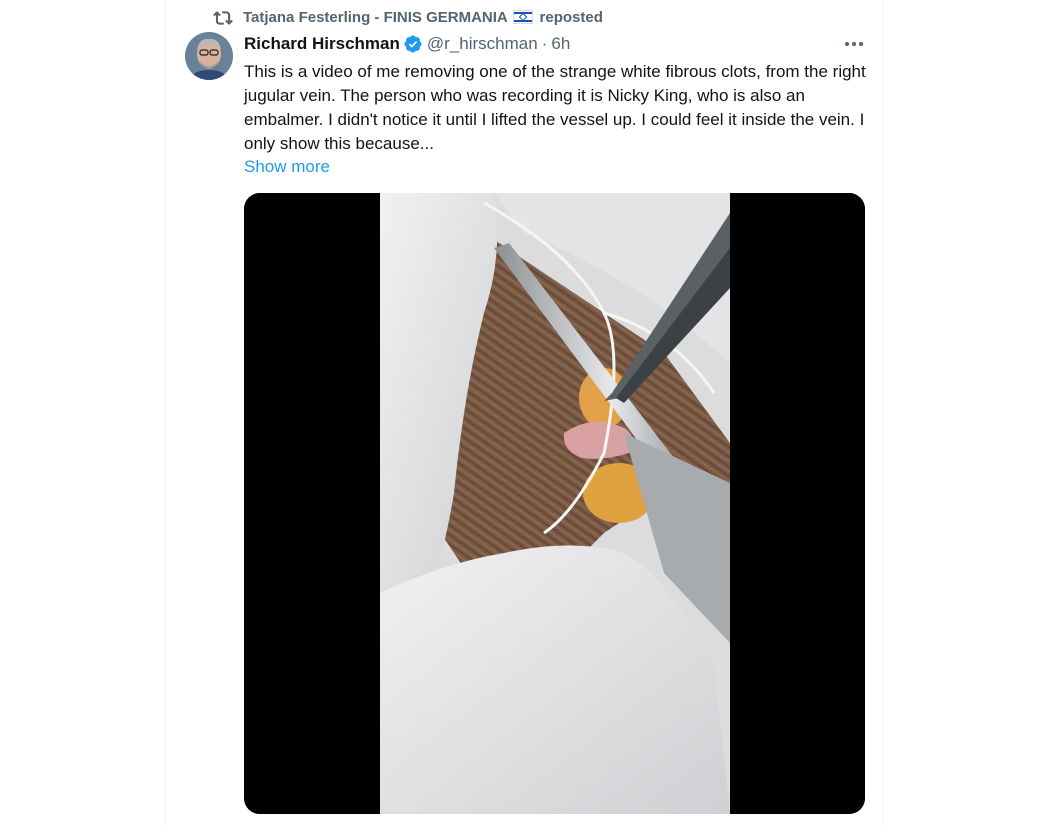 Image resolution: width=1050 pixels, height=825 pixels. Describe the element at coordinates (287, 167) in the screenshot. I see `show-more-link: Show more` at that location.